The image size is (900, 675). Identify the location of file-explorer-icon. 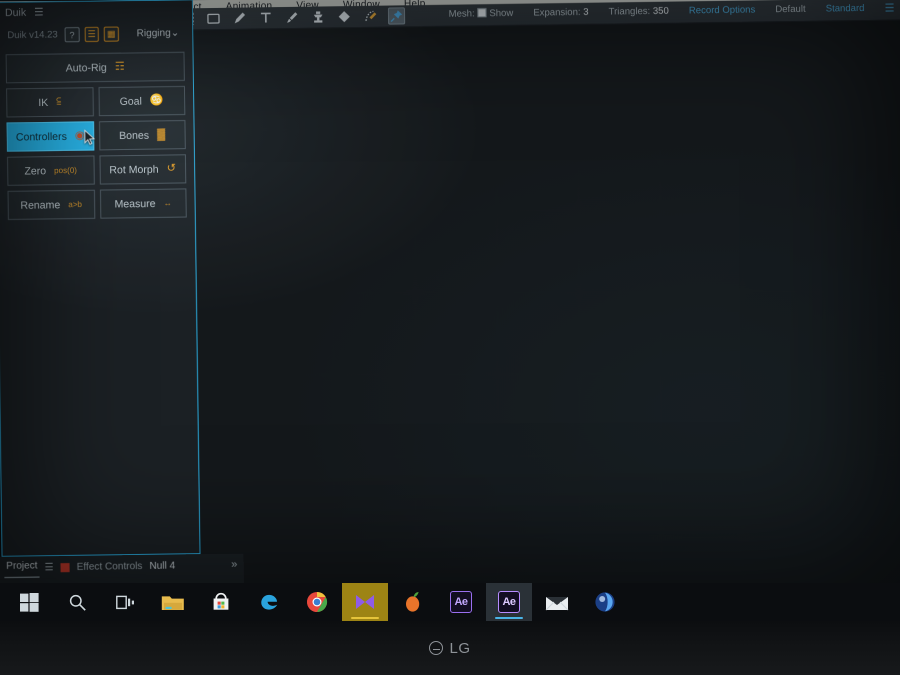
(173, 602).